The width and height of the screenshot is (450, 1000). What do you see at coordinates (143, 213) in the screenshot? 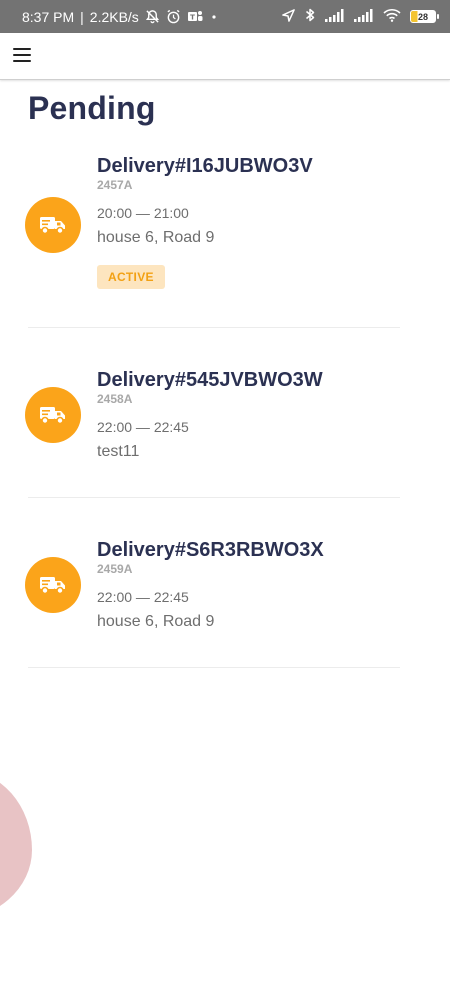
I see `delivery-time: 20:00 — 21:00` at bounding box center [143, 213].